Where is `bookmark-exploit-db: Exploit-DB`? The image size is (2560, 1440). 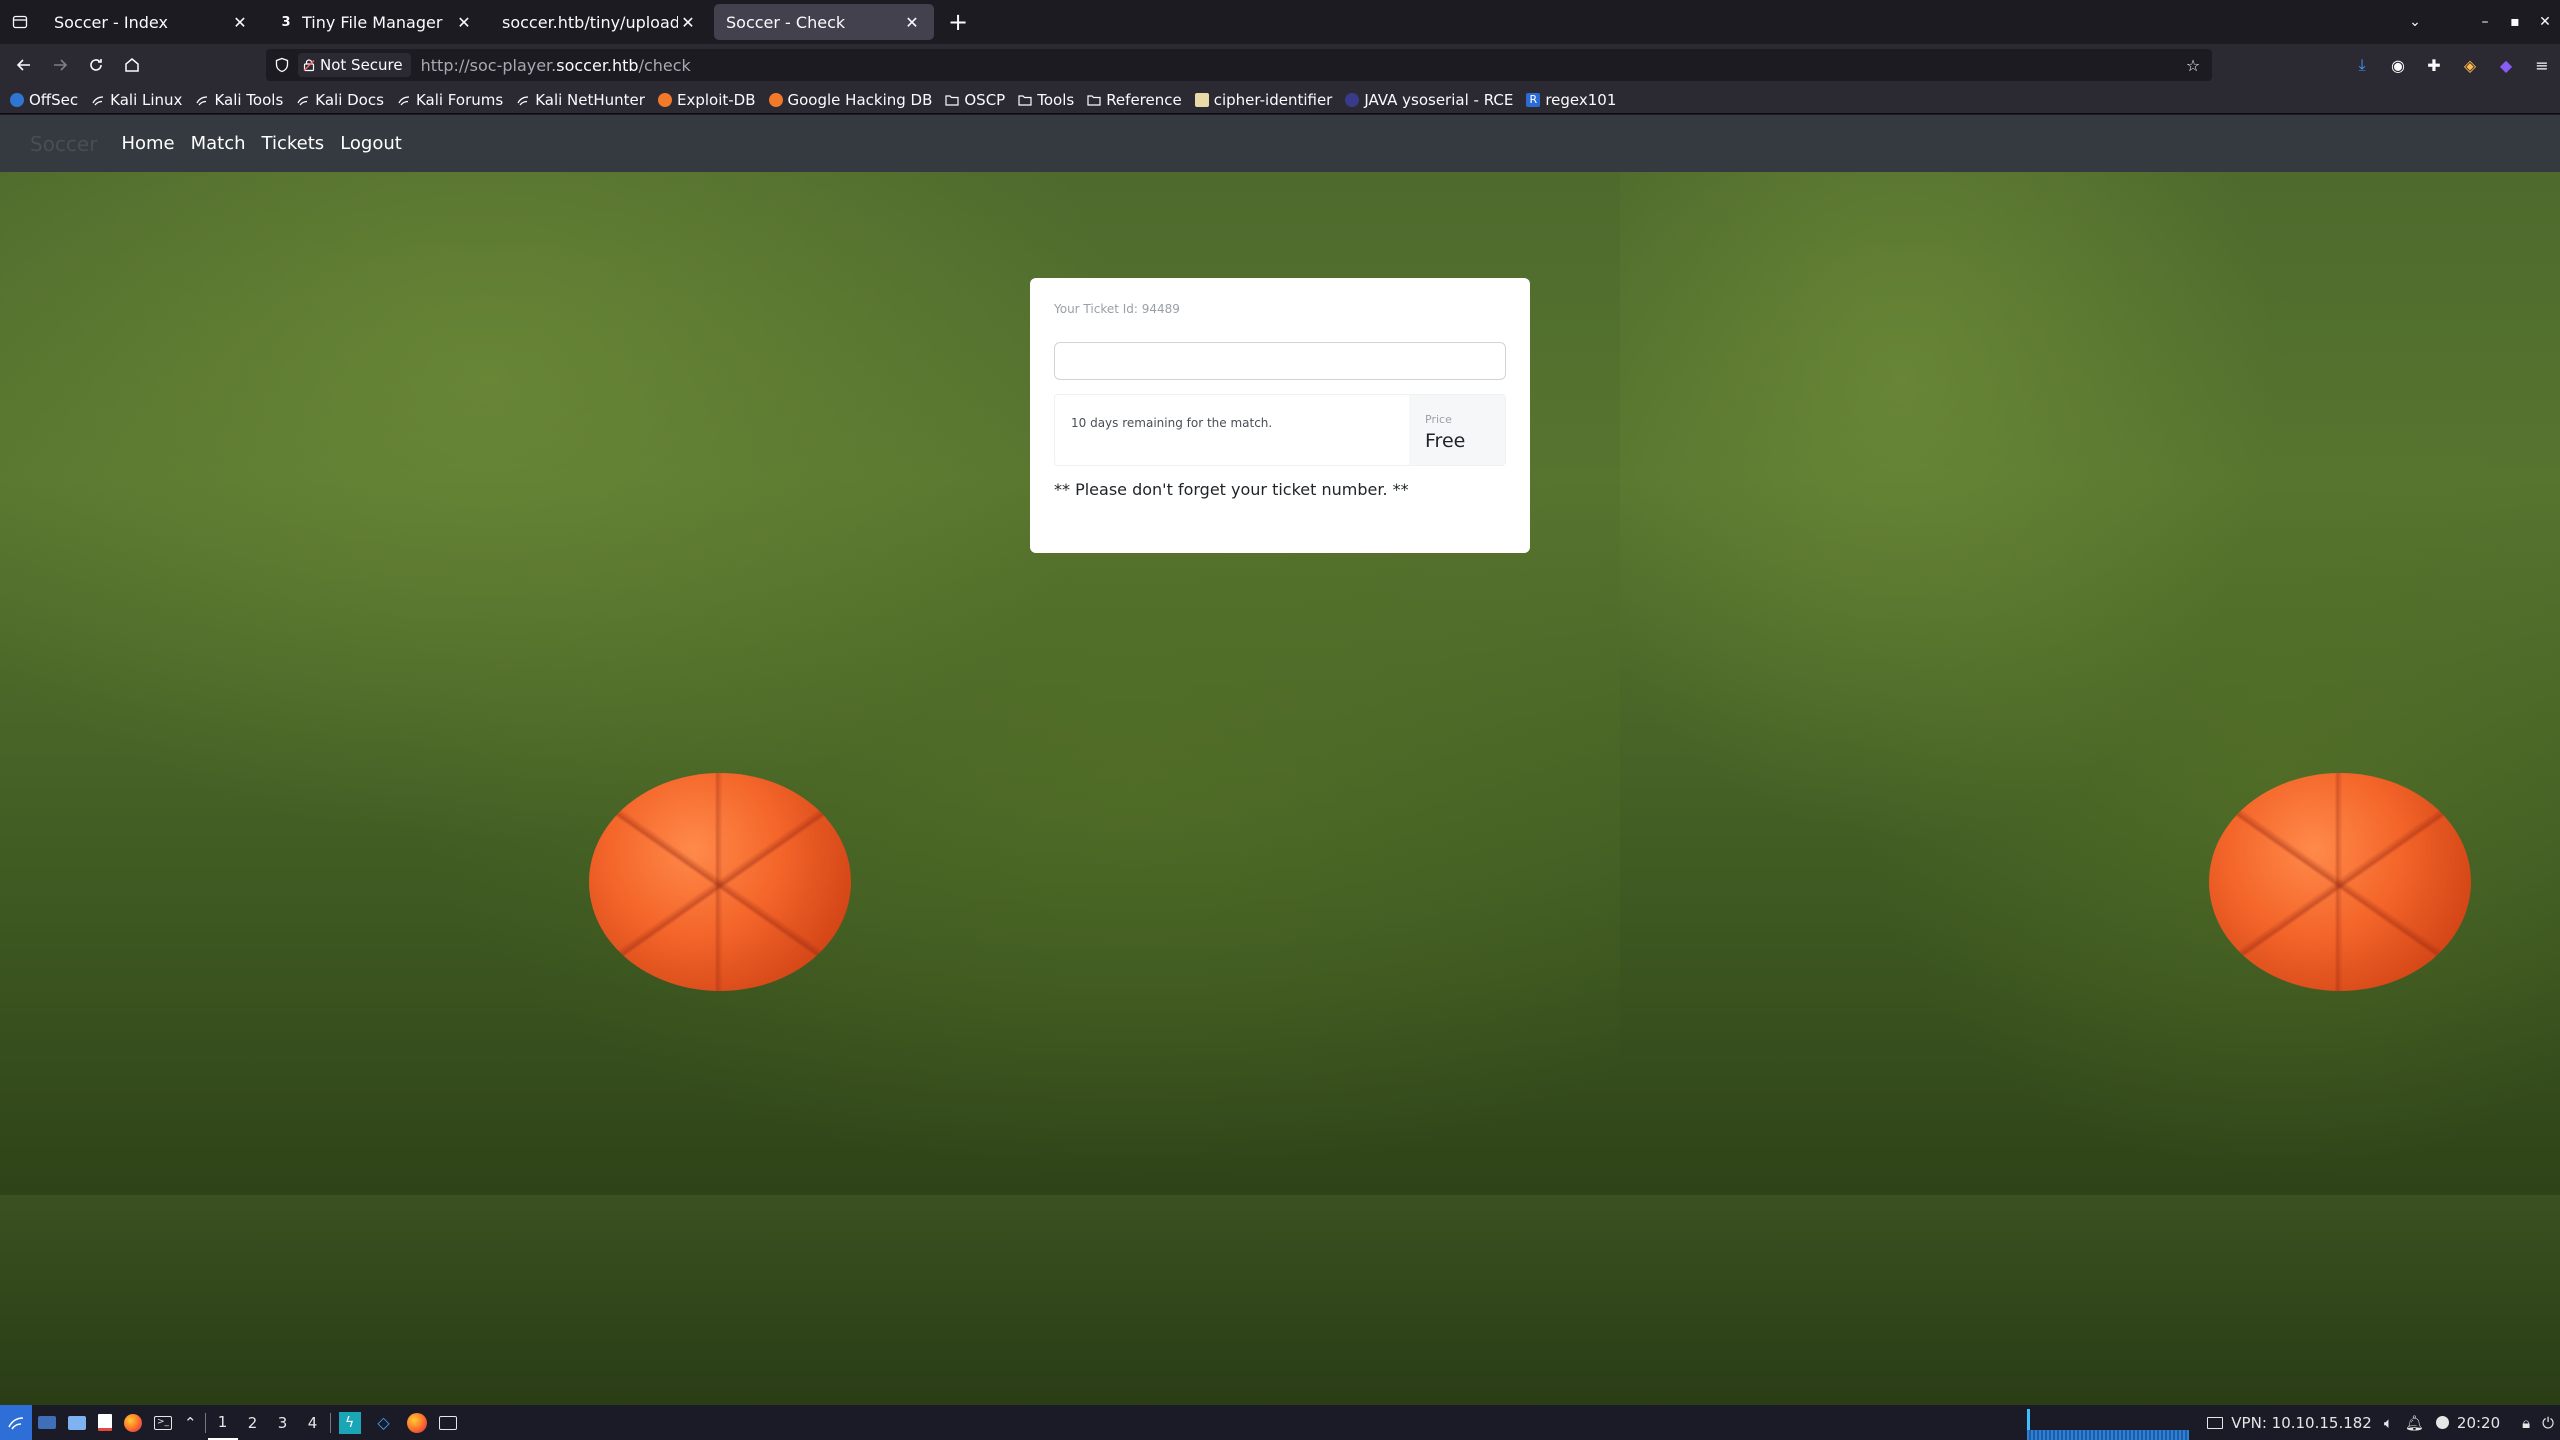 bookmark-exploit-db: Exploit-DB is located at coordinates (706, 100).